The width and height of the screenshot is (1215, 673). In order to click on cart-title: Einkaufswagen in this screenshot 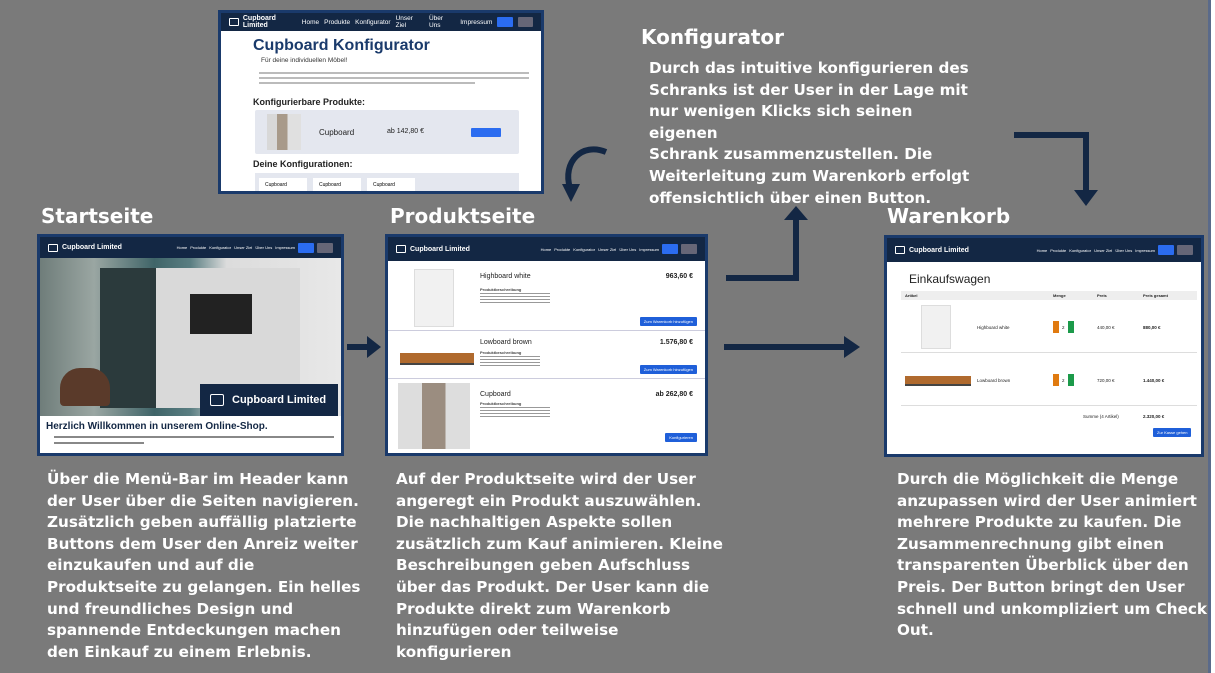, I will do `click(950, 279)`.